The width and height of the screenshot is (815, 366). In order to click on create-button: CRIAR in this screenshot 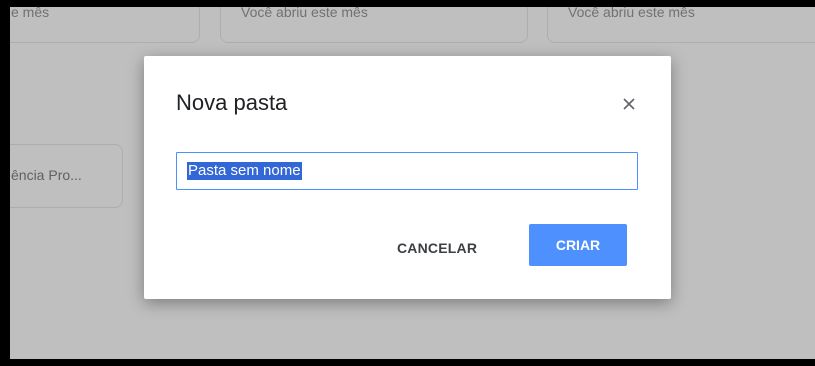, I will do `click(578, 245)`.